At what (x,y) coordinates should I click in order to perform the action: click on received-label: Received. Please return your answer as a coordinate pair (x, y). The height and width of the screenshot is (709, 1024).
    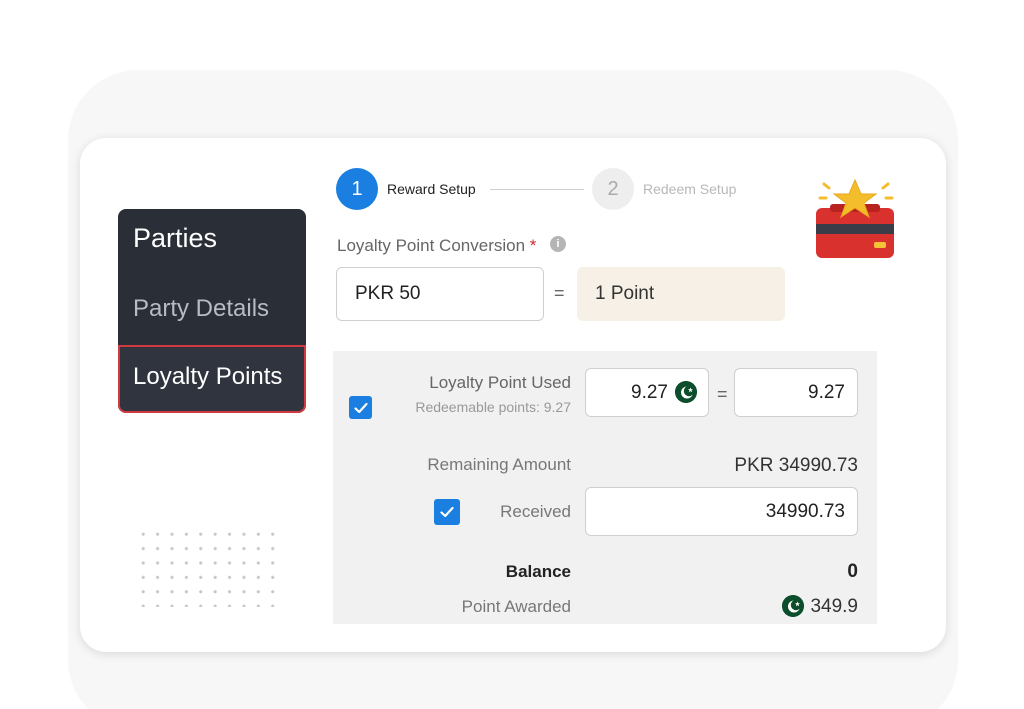
    Looking at the image, I should click on (535, 511).